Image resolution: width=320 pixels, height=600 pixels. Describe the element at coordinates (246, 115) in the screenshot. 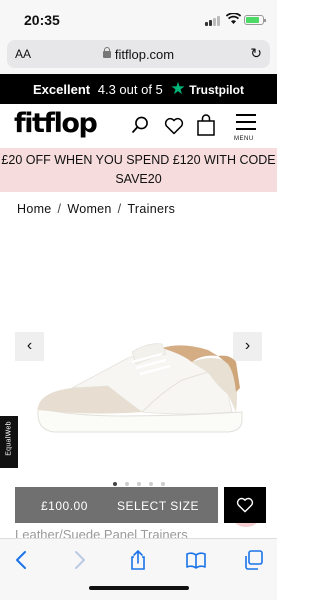

I see `hamburger-icon` at that location.